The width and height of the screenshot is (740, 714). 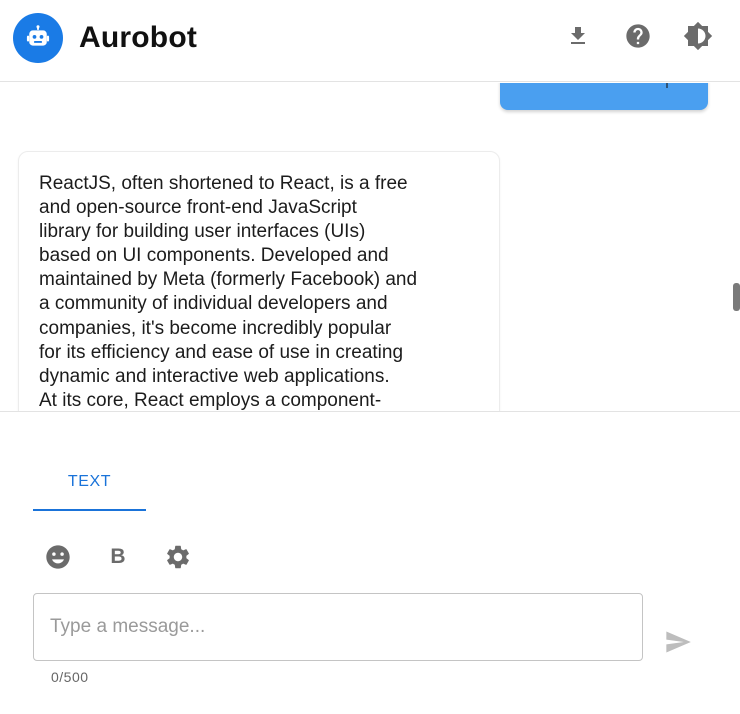 I want to click on divider, so click(x=370, y=411).